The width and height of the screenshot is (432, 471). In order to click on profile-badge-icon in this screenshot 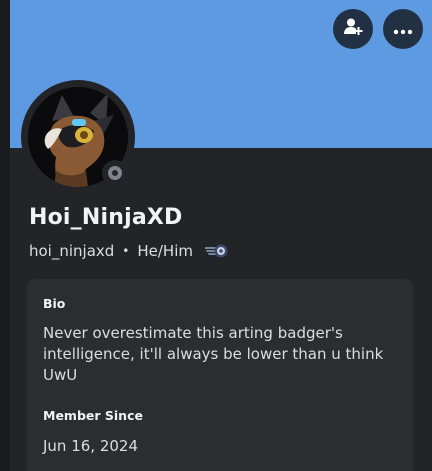, I will do `click(217, 251)`.